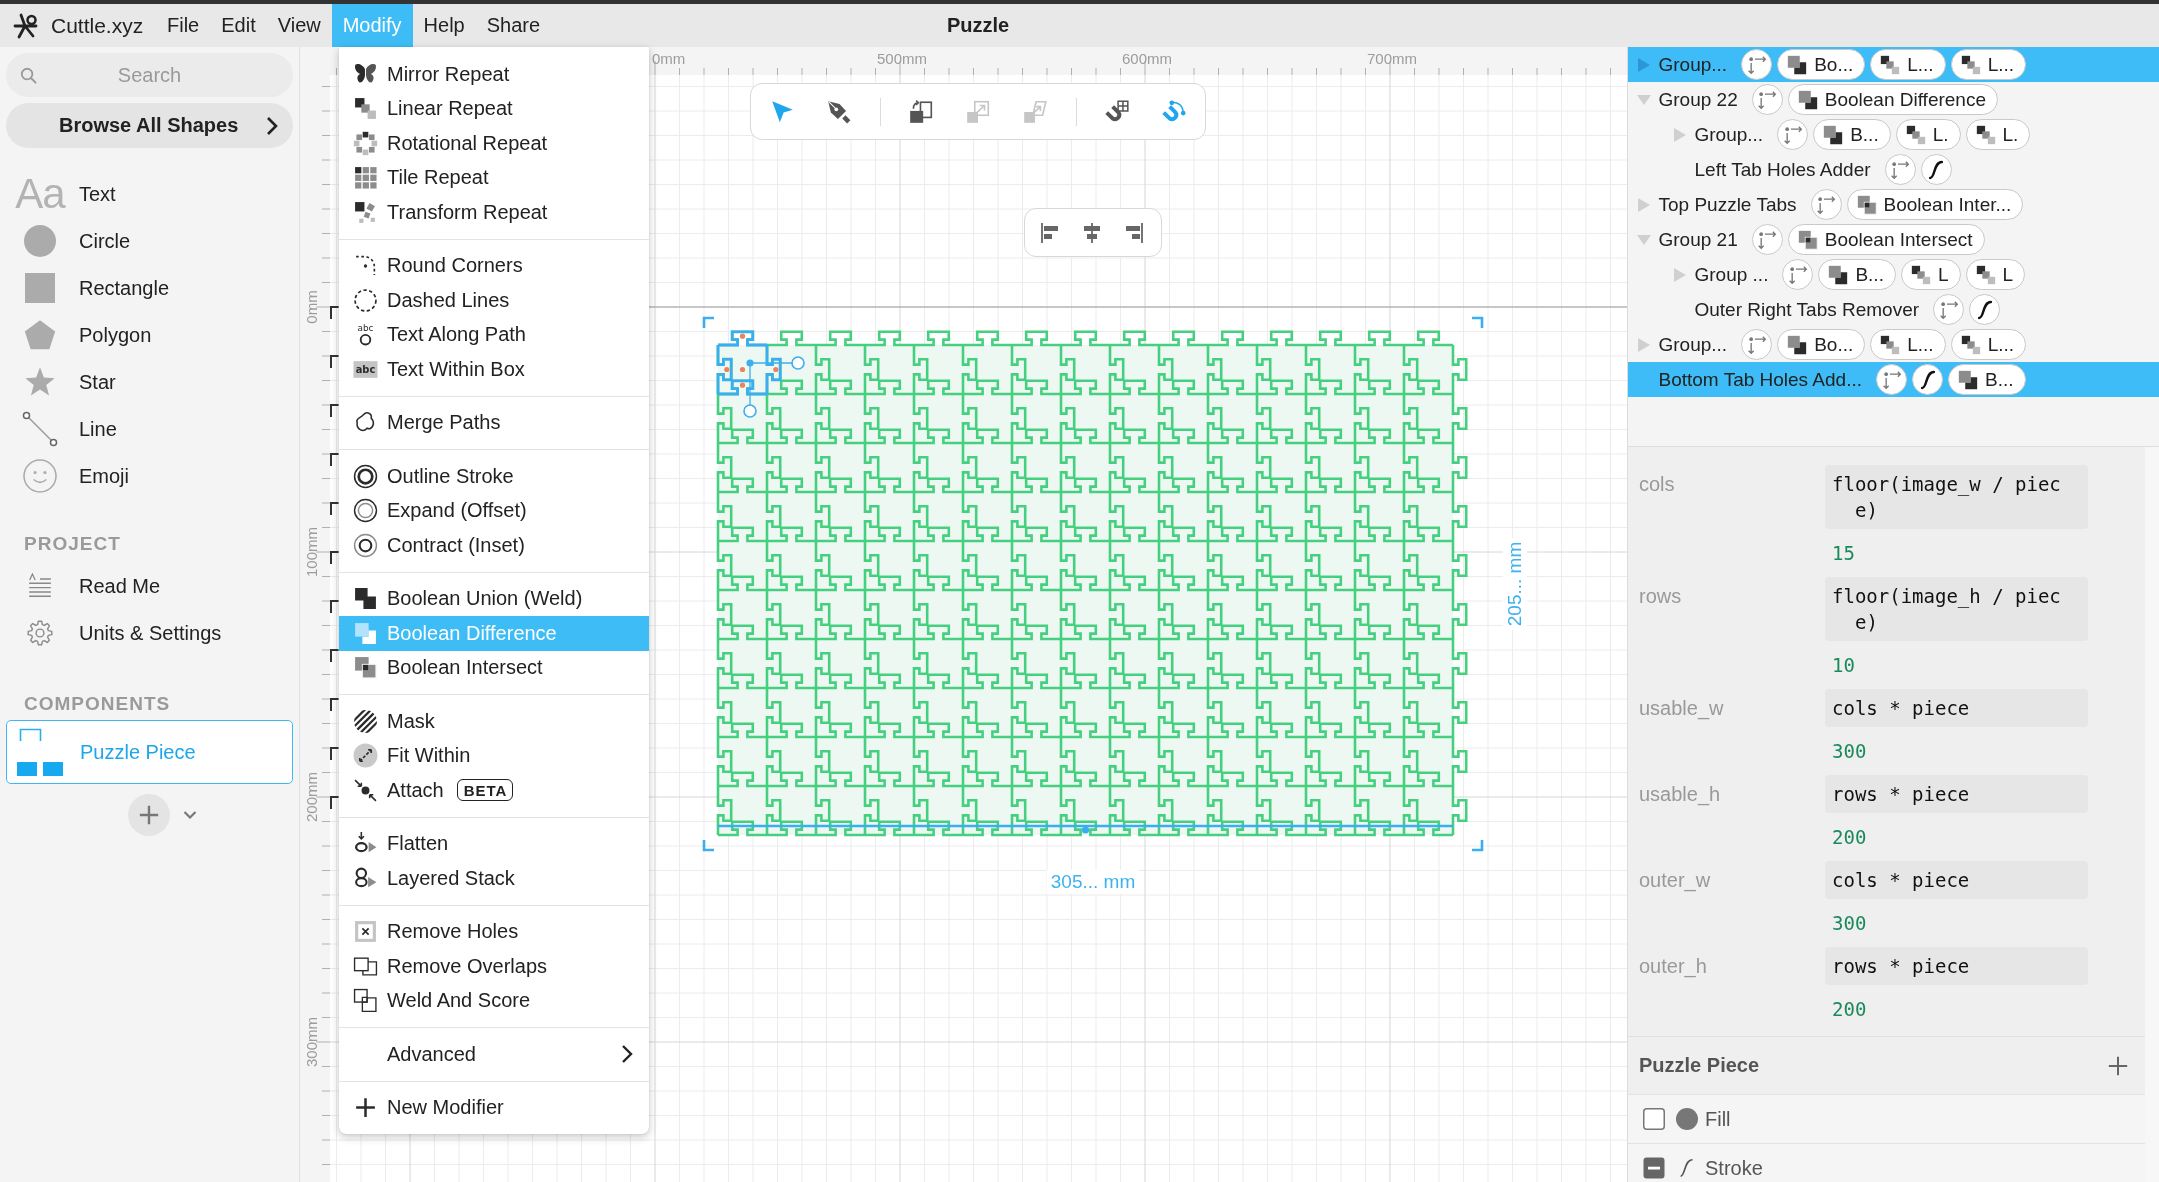  I want to click on text-lines-icon, so click(40, 586).